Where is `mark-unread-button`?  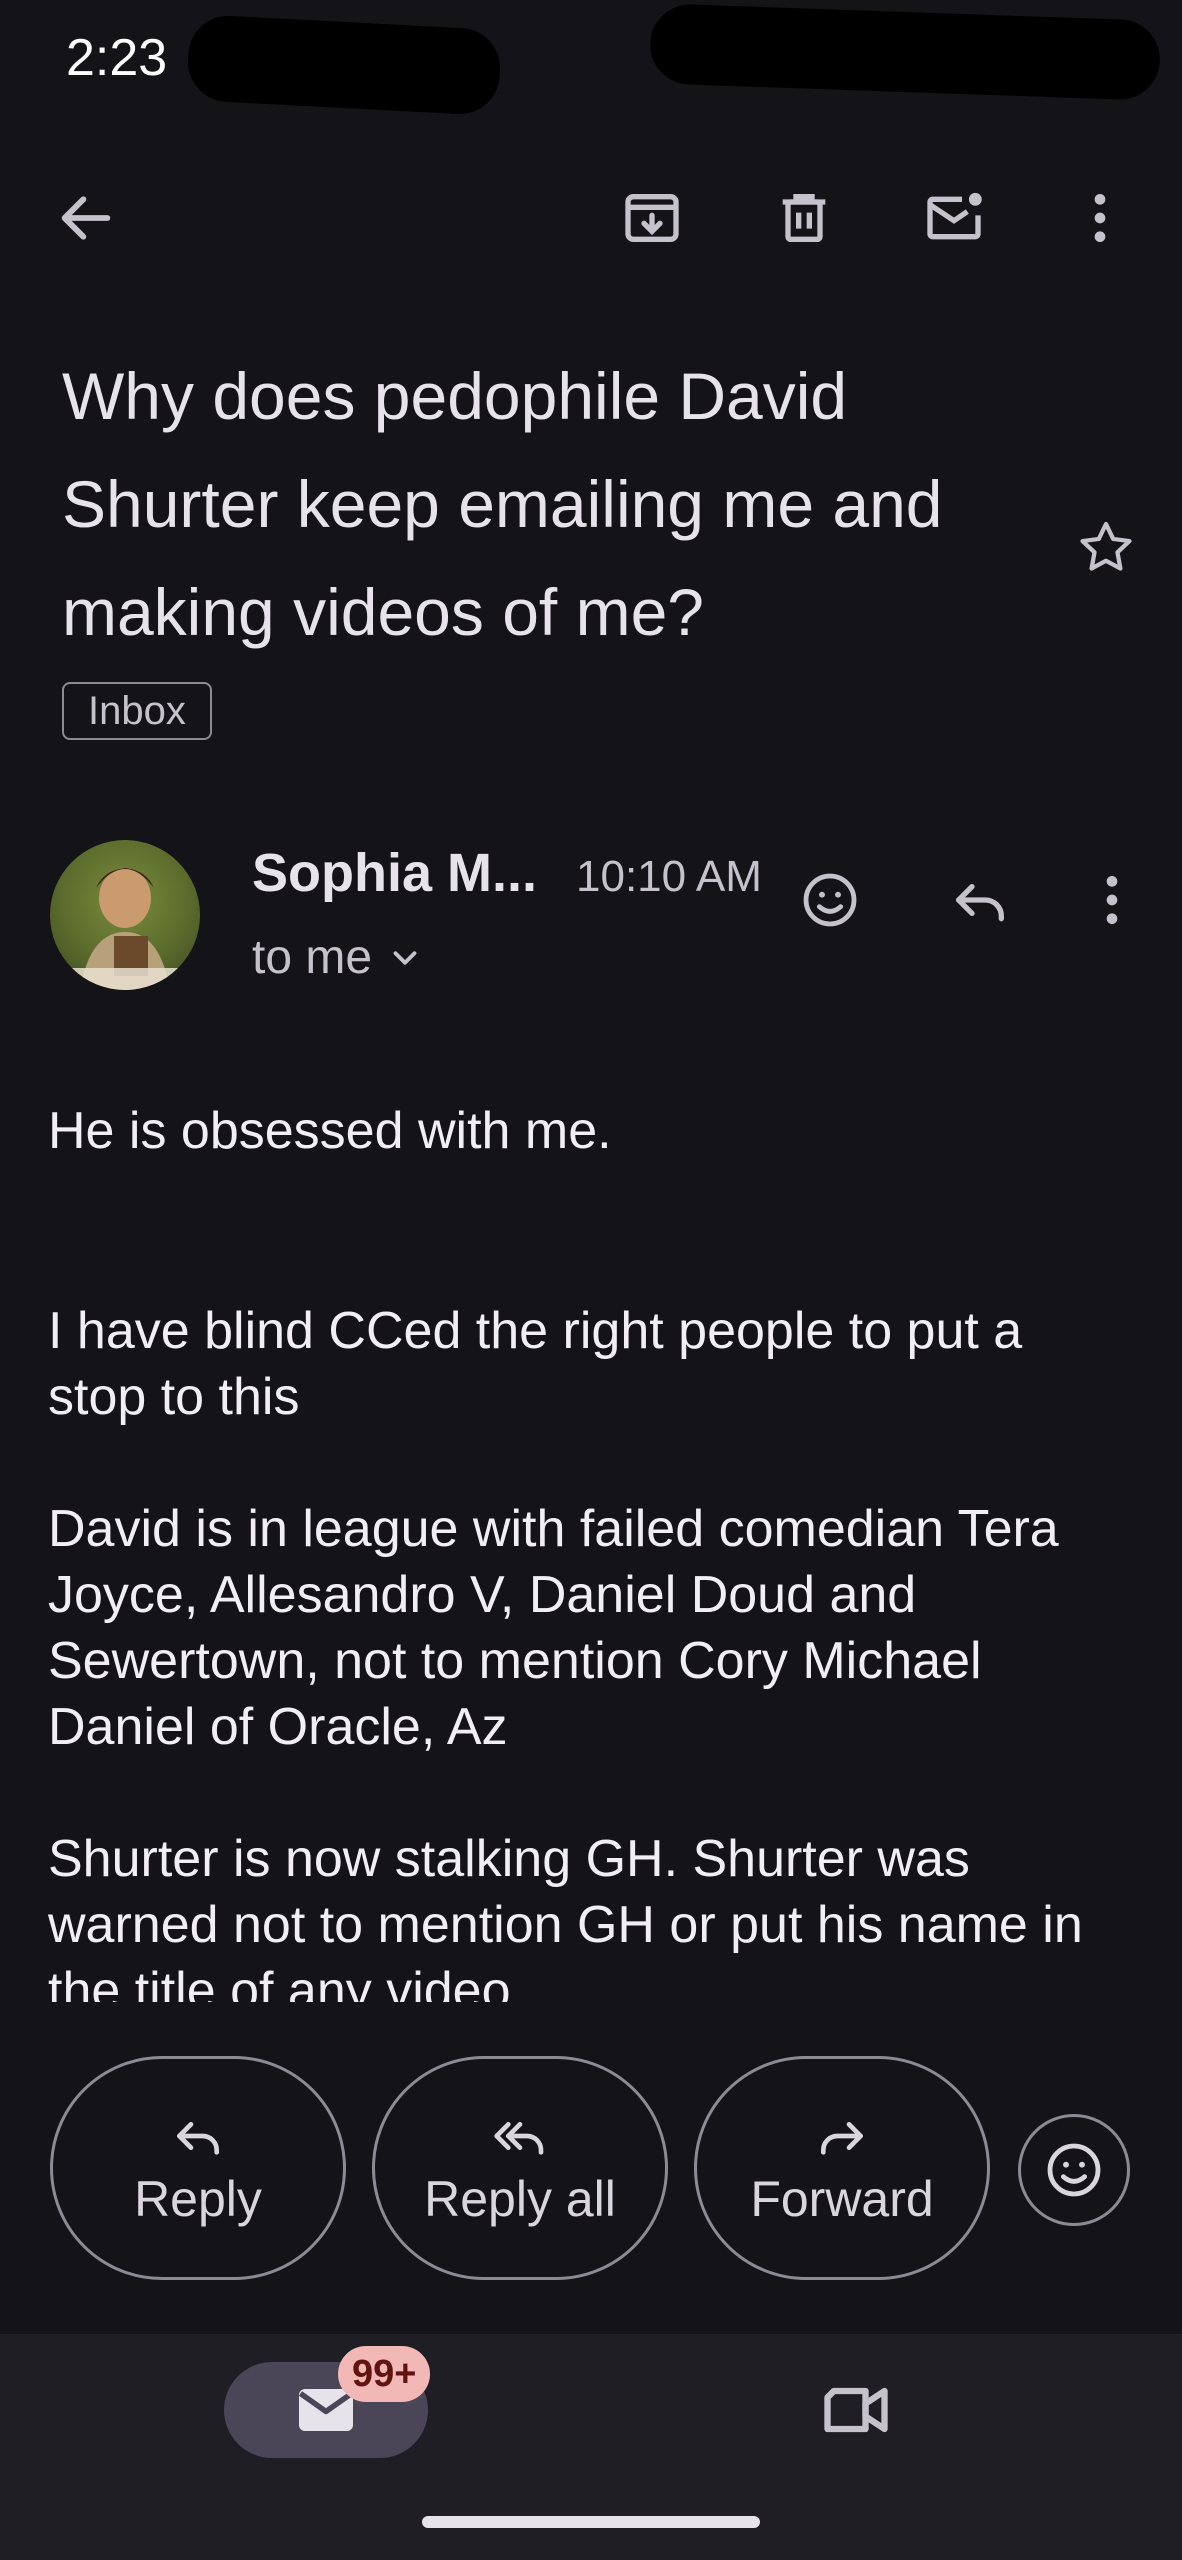 mark-unread-button is located at coordinates (954, 218).